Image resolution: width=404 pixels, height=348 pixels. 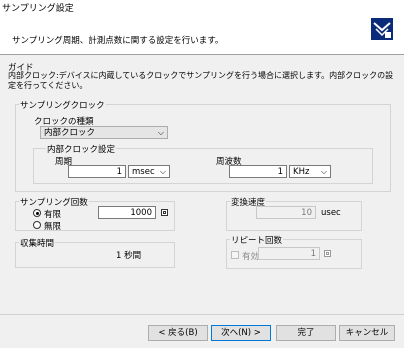 I want to click on conversion-speed-input: 10, so click(x=286, y=212).